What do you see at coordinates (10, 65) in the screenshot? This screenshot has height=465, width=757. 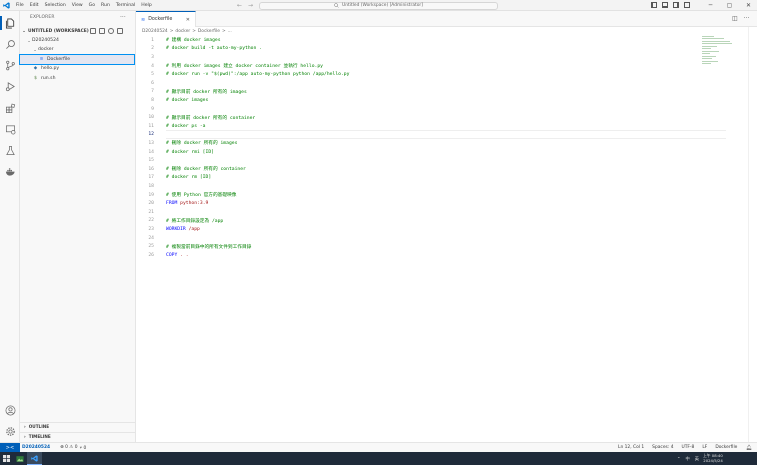 I see `source-control-icon` at bounding box center [10, 65].